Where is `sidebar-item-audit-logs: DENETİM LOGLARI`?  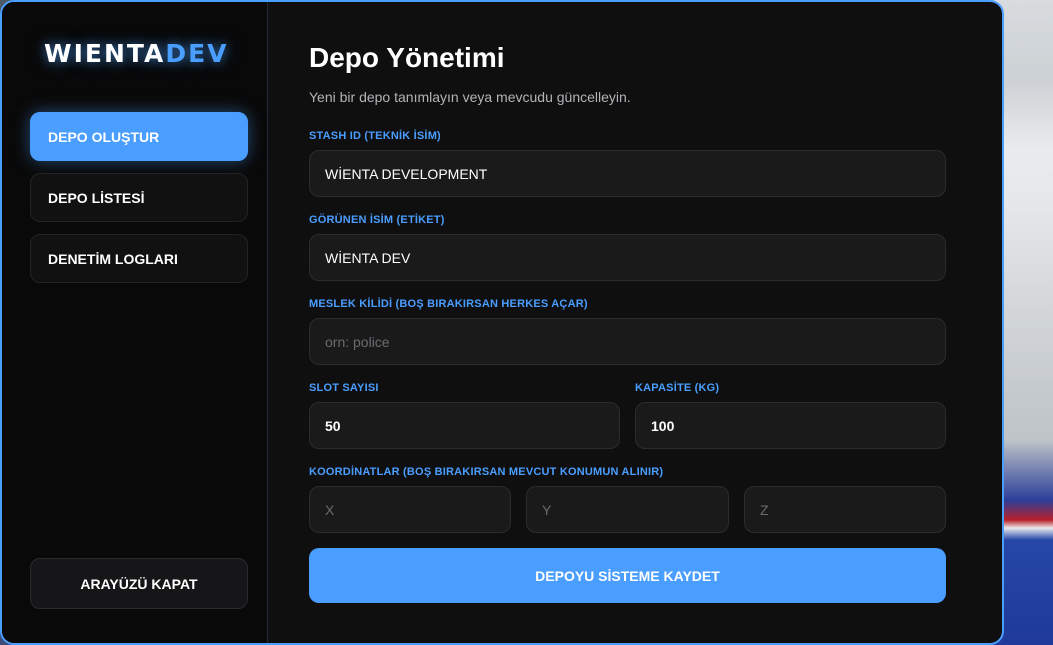 sidebar-item-audit-logs: DENETİM LOGLARI is located at coordinates (139, 258).